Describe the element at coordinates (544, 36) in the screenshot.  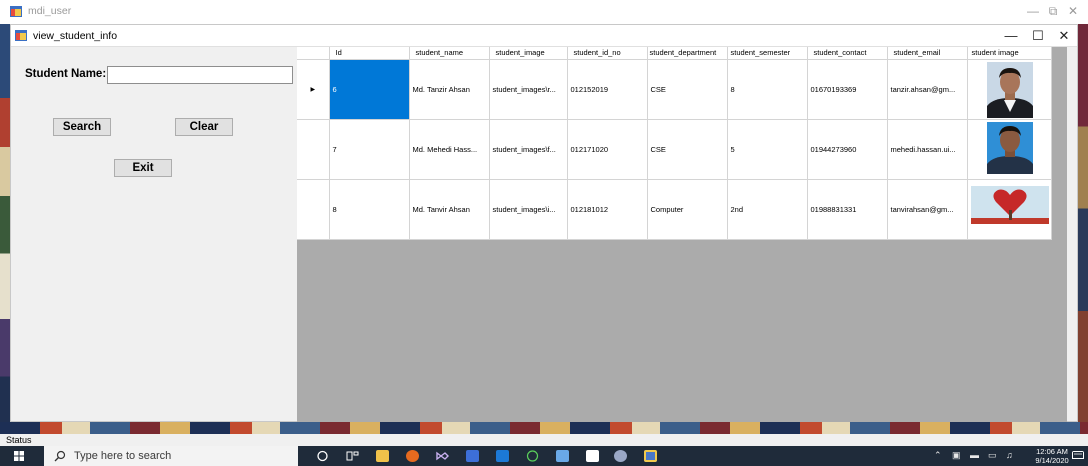
I see `child-title-bar: view_student_info — ☐ ✕` at that location.